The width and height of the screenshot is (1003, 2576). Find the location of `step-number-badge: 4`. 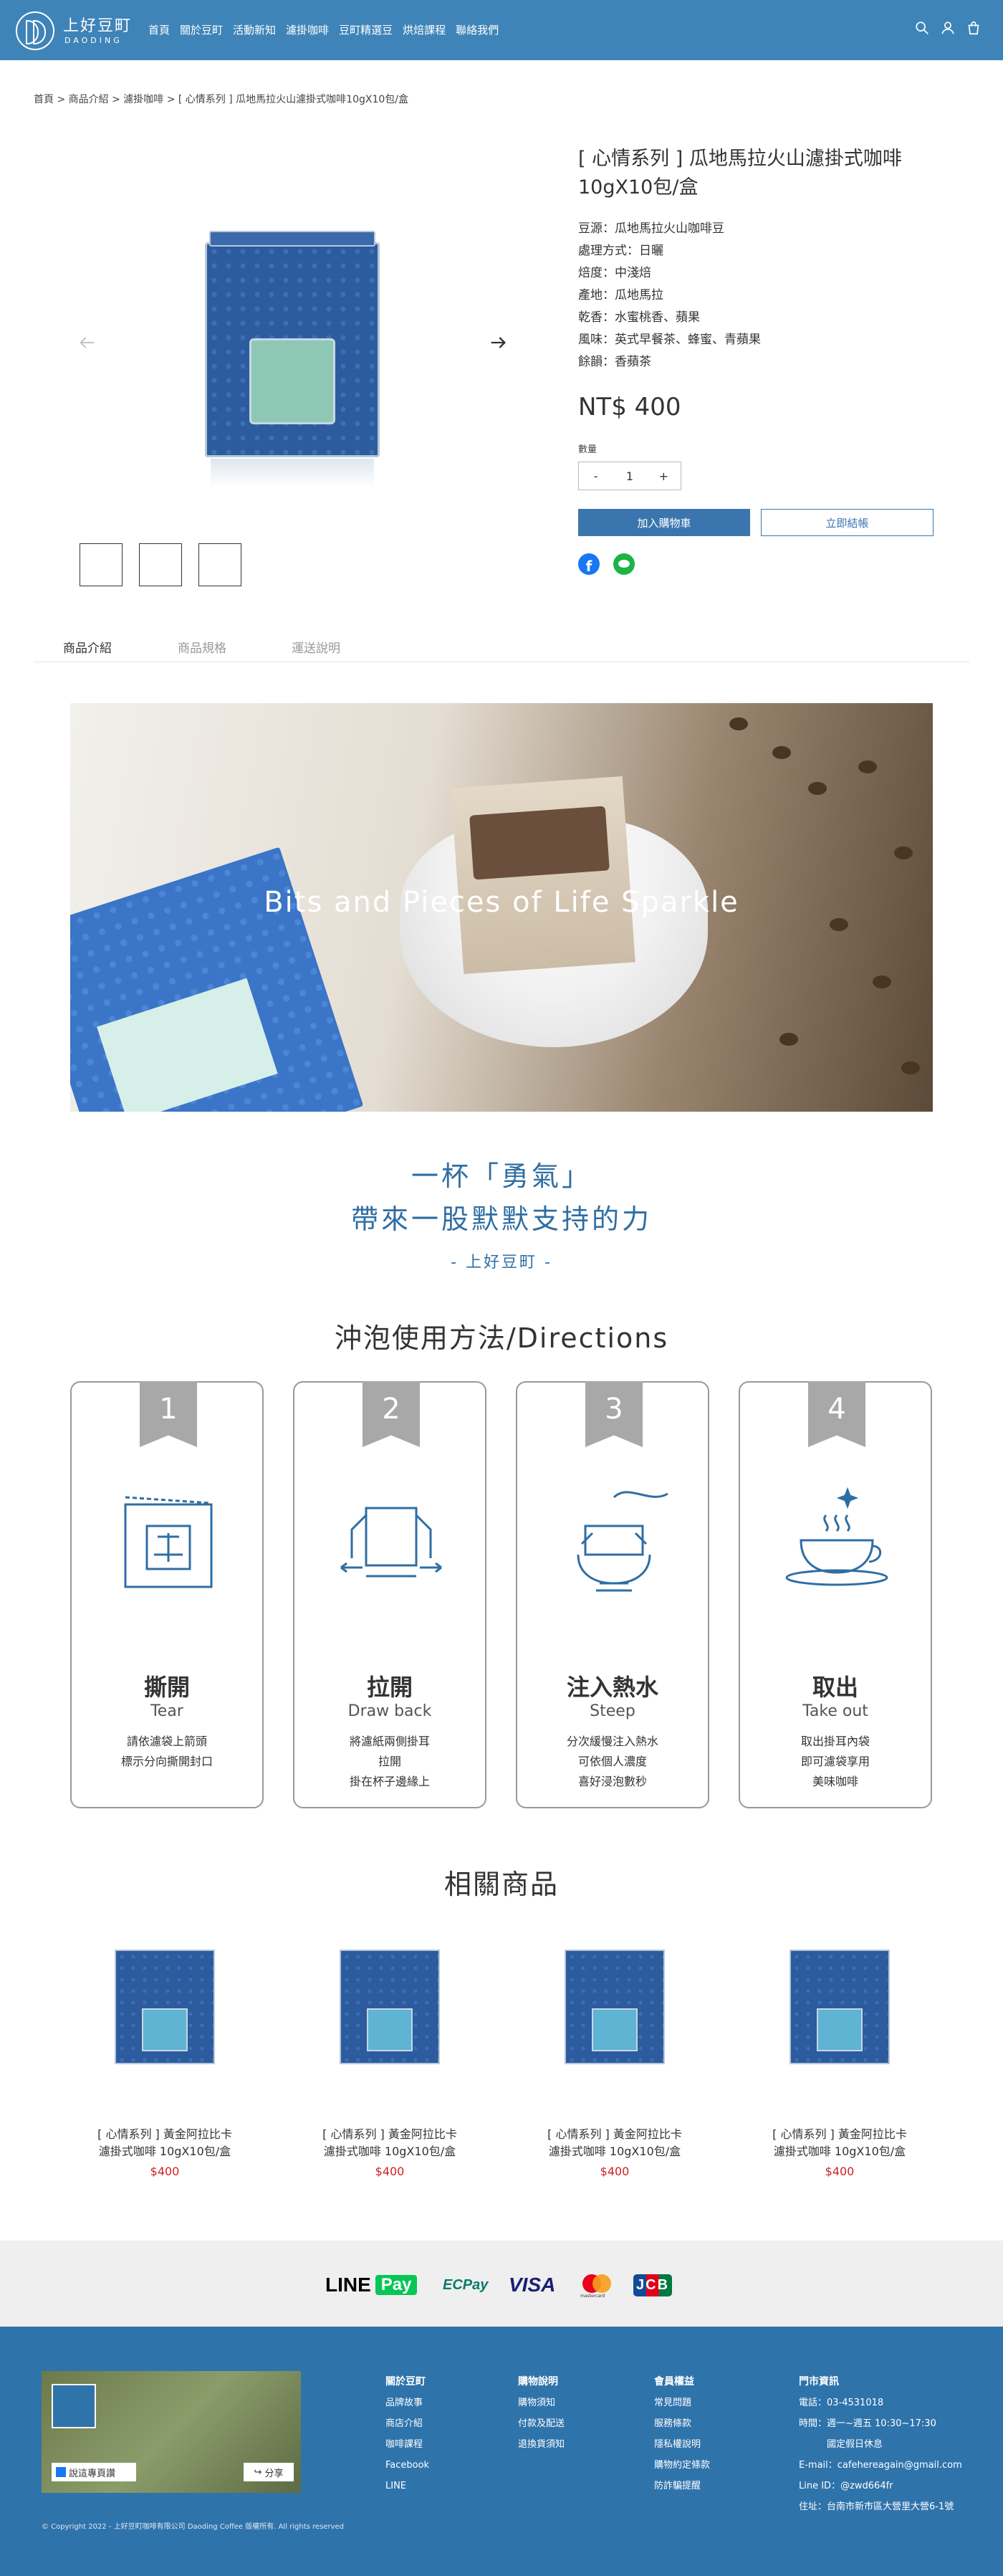

step-number-badge: 4 is located at coordinates (836, 1414).